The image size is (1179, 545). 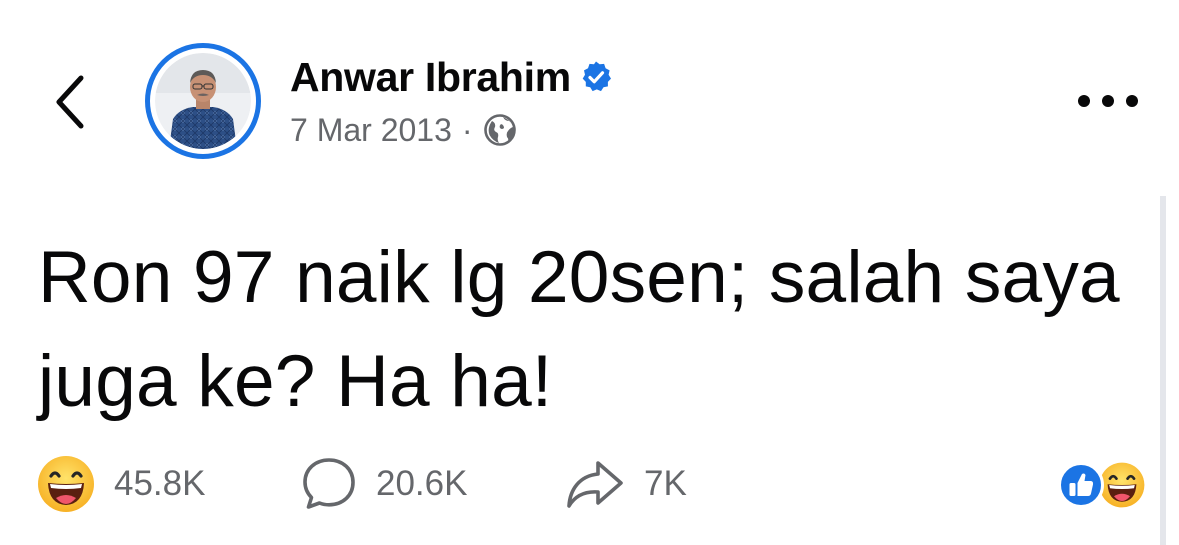 What do you see at coordinates (596, 76) in the screenshot?
I see `verified-badge-icon` at bounding box center [596, 76].